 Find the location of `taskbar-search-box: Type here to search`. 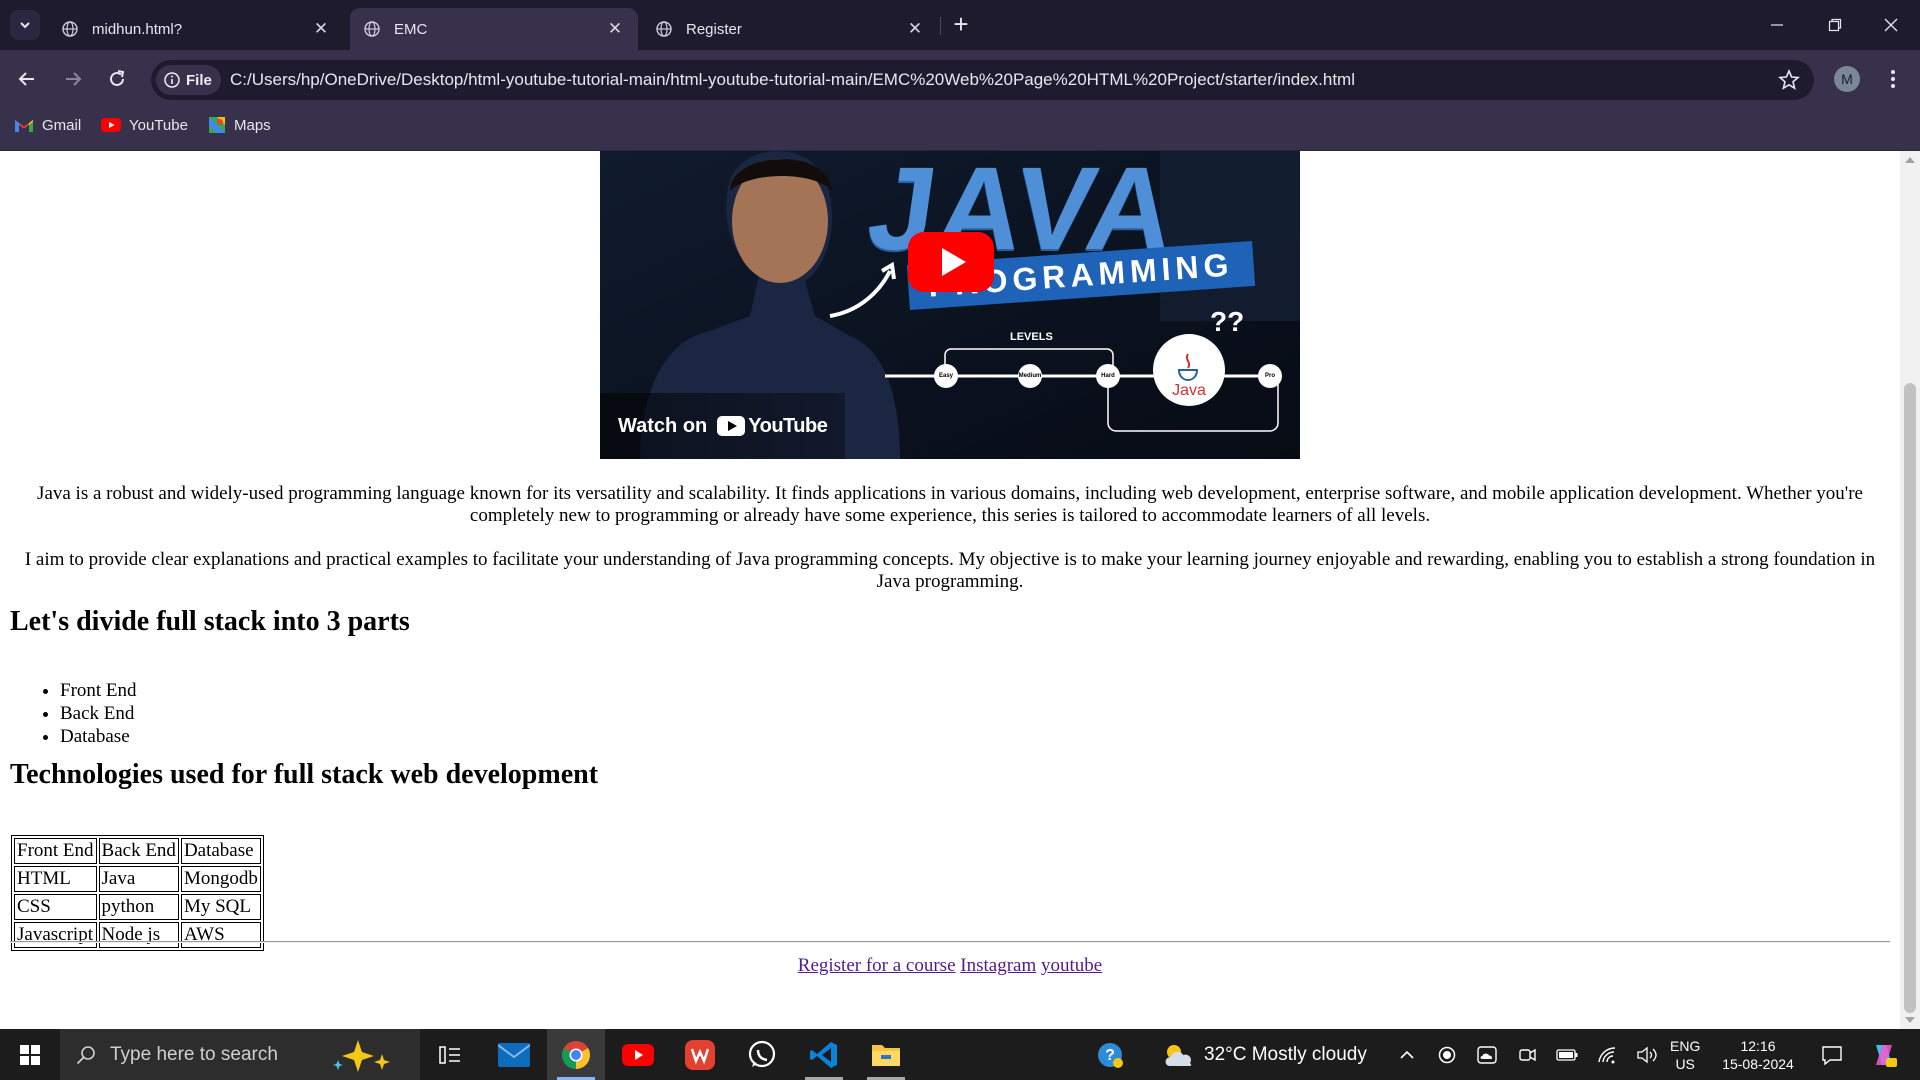

taskbar-search-box: Type here to search is located at coordinates (240, 1054).